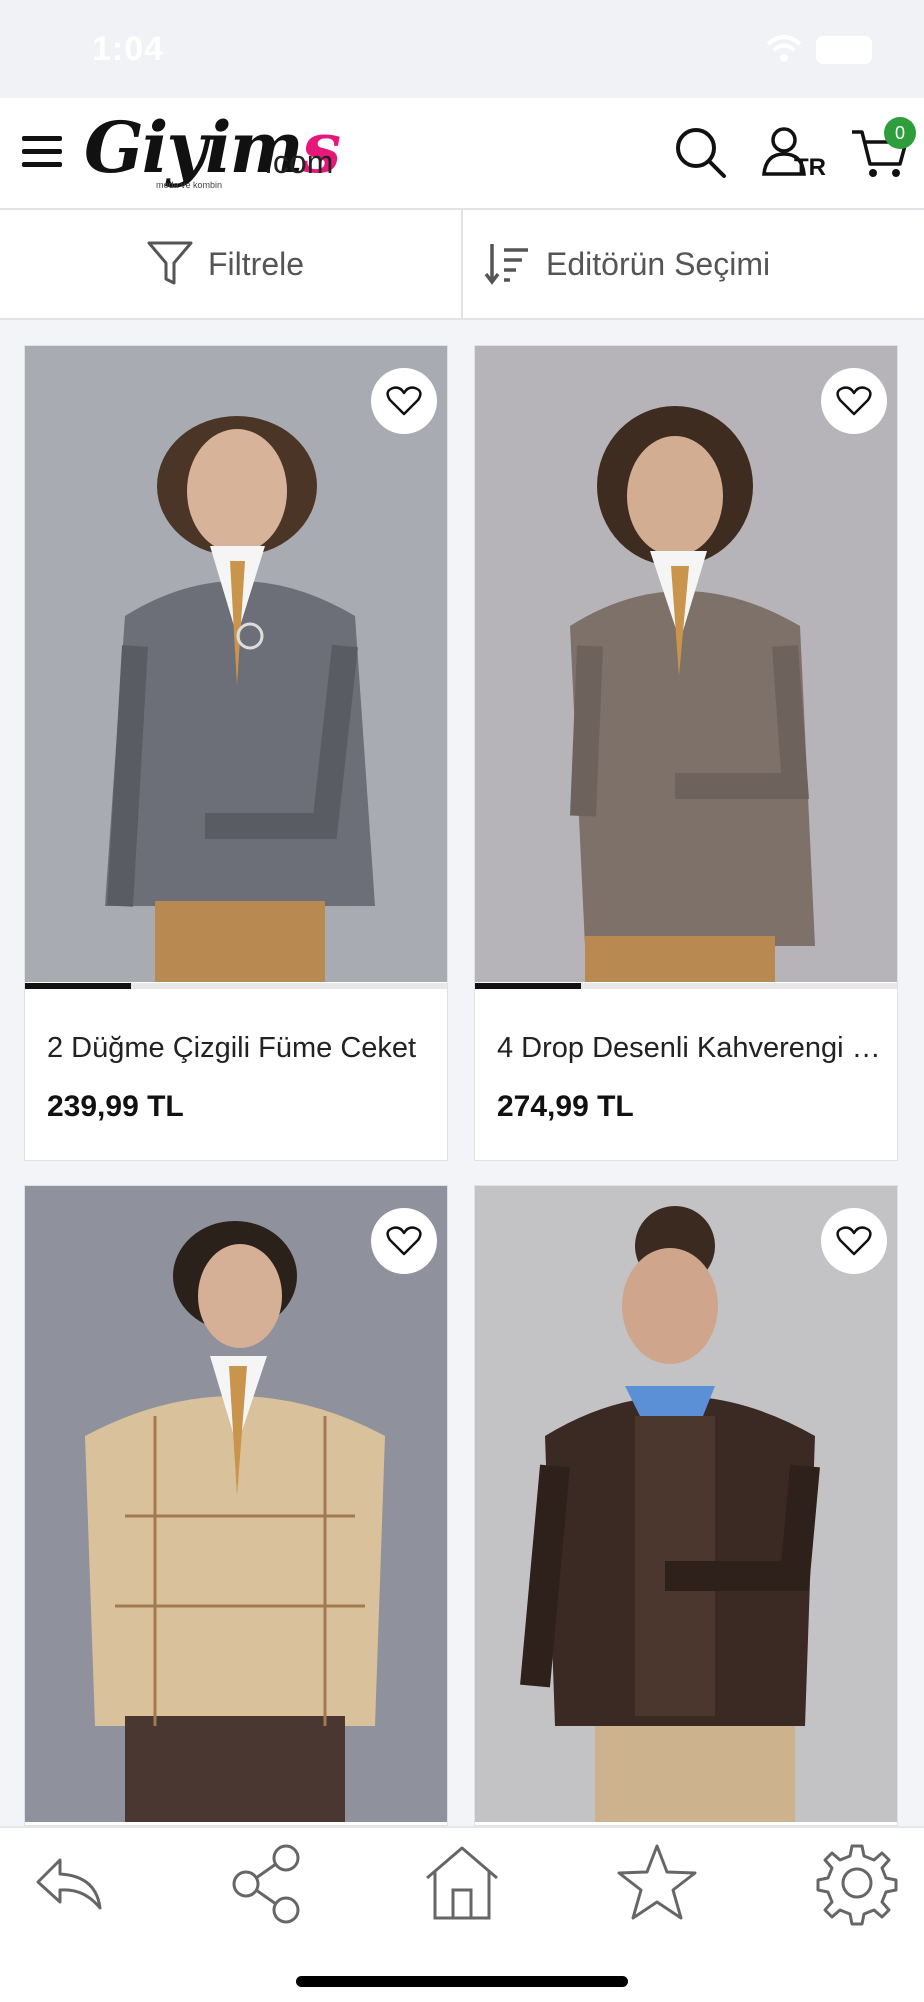 The width and height of the screenshot is (924, 2002). Describe the element at coordinates (900, 133) in the screenshot. I see `cart-count-badge: 0` at that location.